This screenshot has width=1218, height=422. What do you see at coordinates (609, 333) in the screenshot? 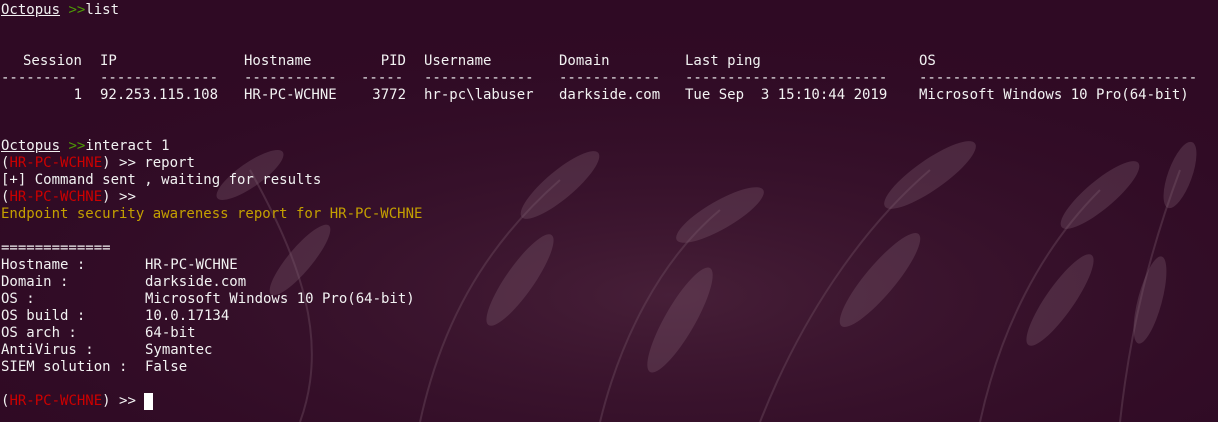
I see `report-field: OS arch : 64-bit` at bounding box center [609, 333].